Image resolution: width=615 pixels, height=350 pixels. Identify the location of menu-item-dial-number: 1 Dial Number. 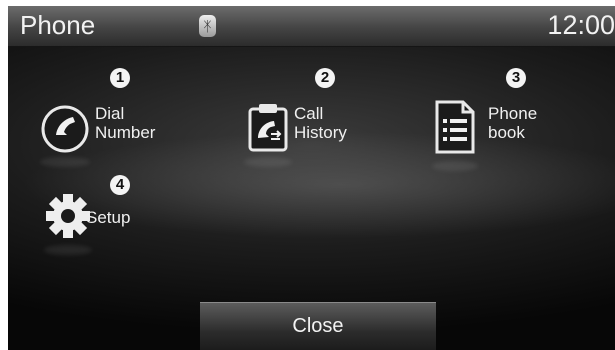
(123, 116).